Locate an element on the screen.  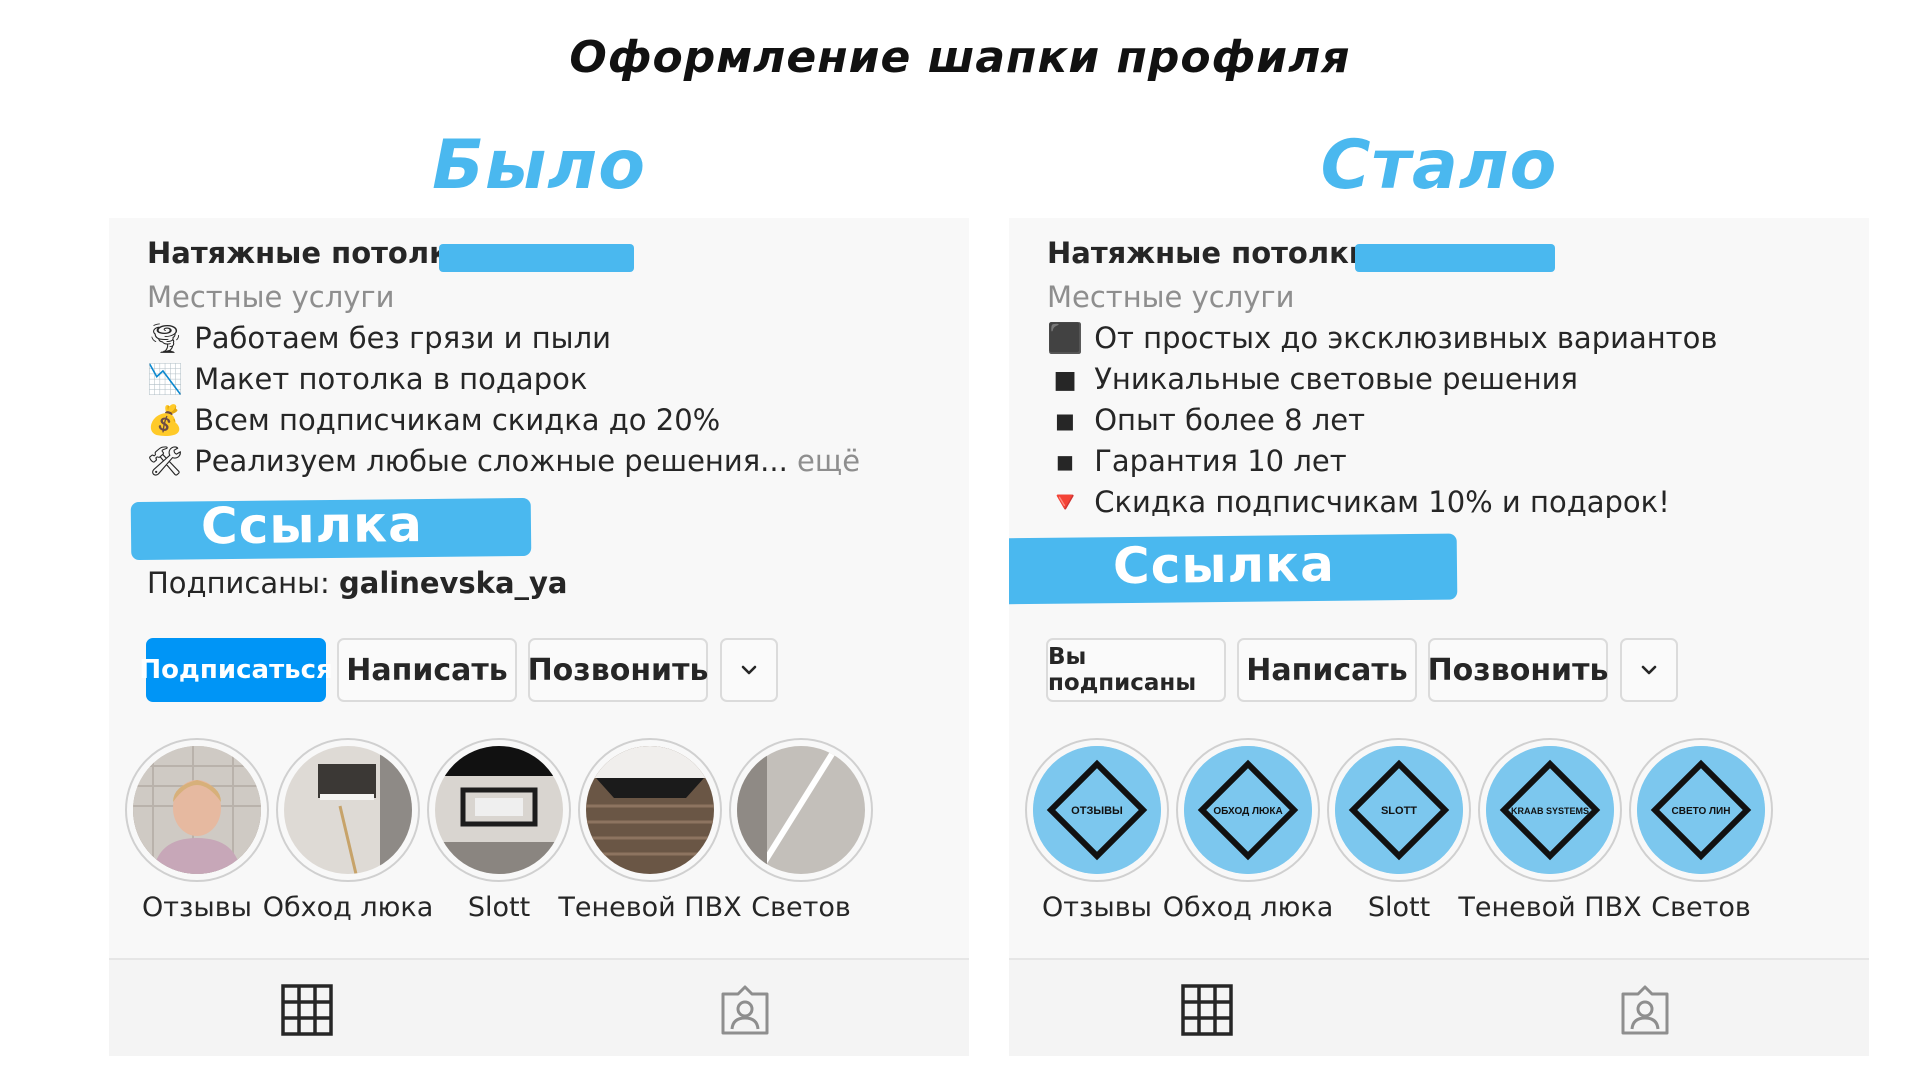
highlight-cover: SLOTT is located at coordinates (1399, 810).